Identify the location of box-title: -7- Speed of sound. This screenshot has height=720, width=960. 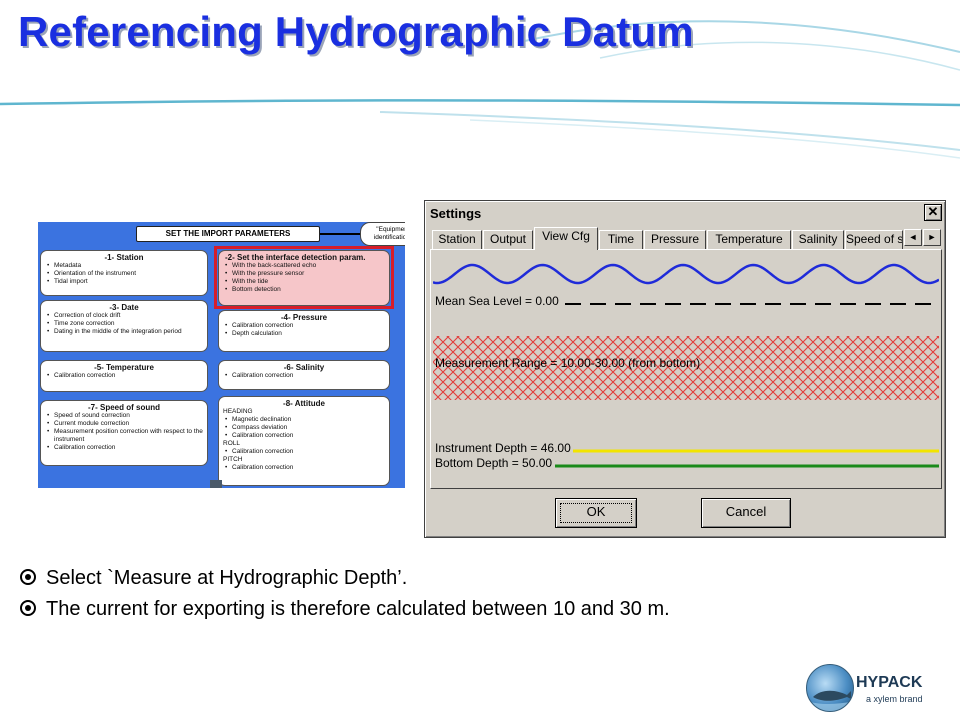
(124, 407).